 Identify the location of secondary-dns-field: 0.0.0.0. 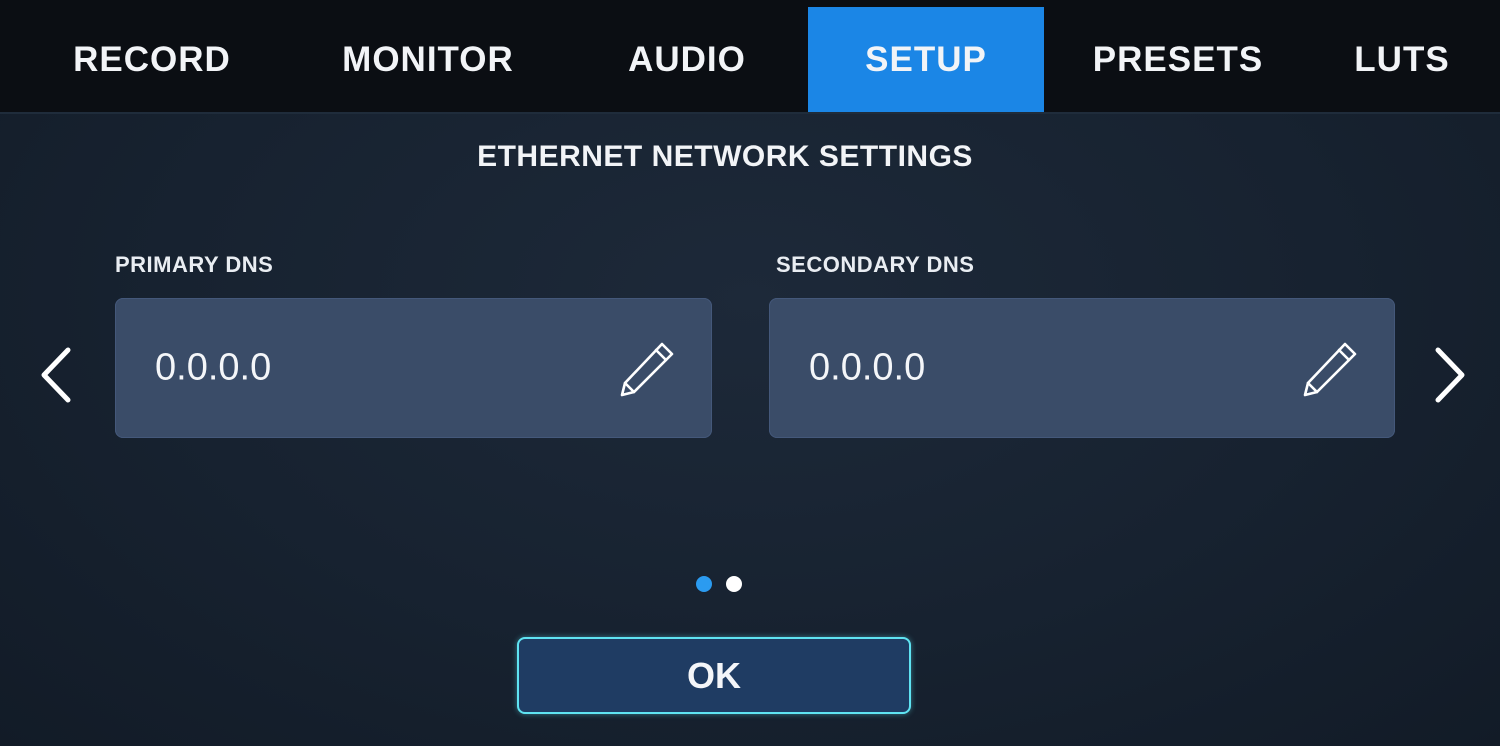
(1082, 368).